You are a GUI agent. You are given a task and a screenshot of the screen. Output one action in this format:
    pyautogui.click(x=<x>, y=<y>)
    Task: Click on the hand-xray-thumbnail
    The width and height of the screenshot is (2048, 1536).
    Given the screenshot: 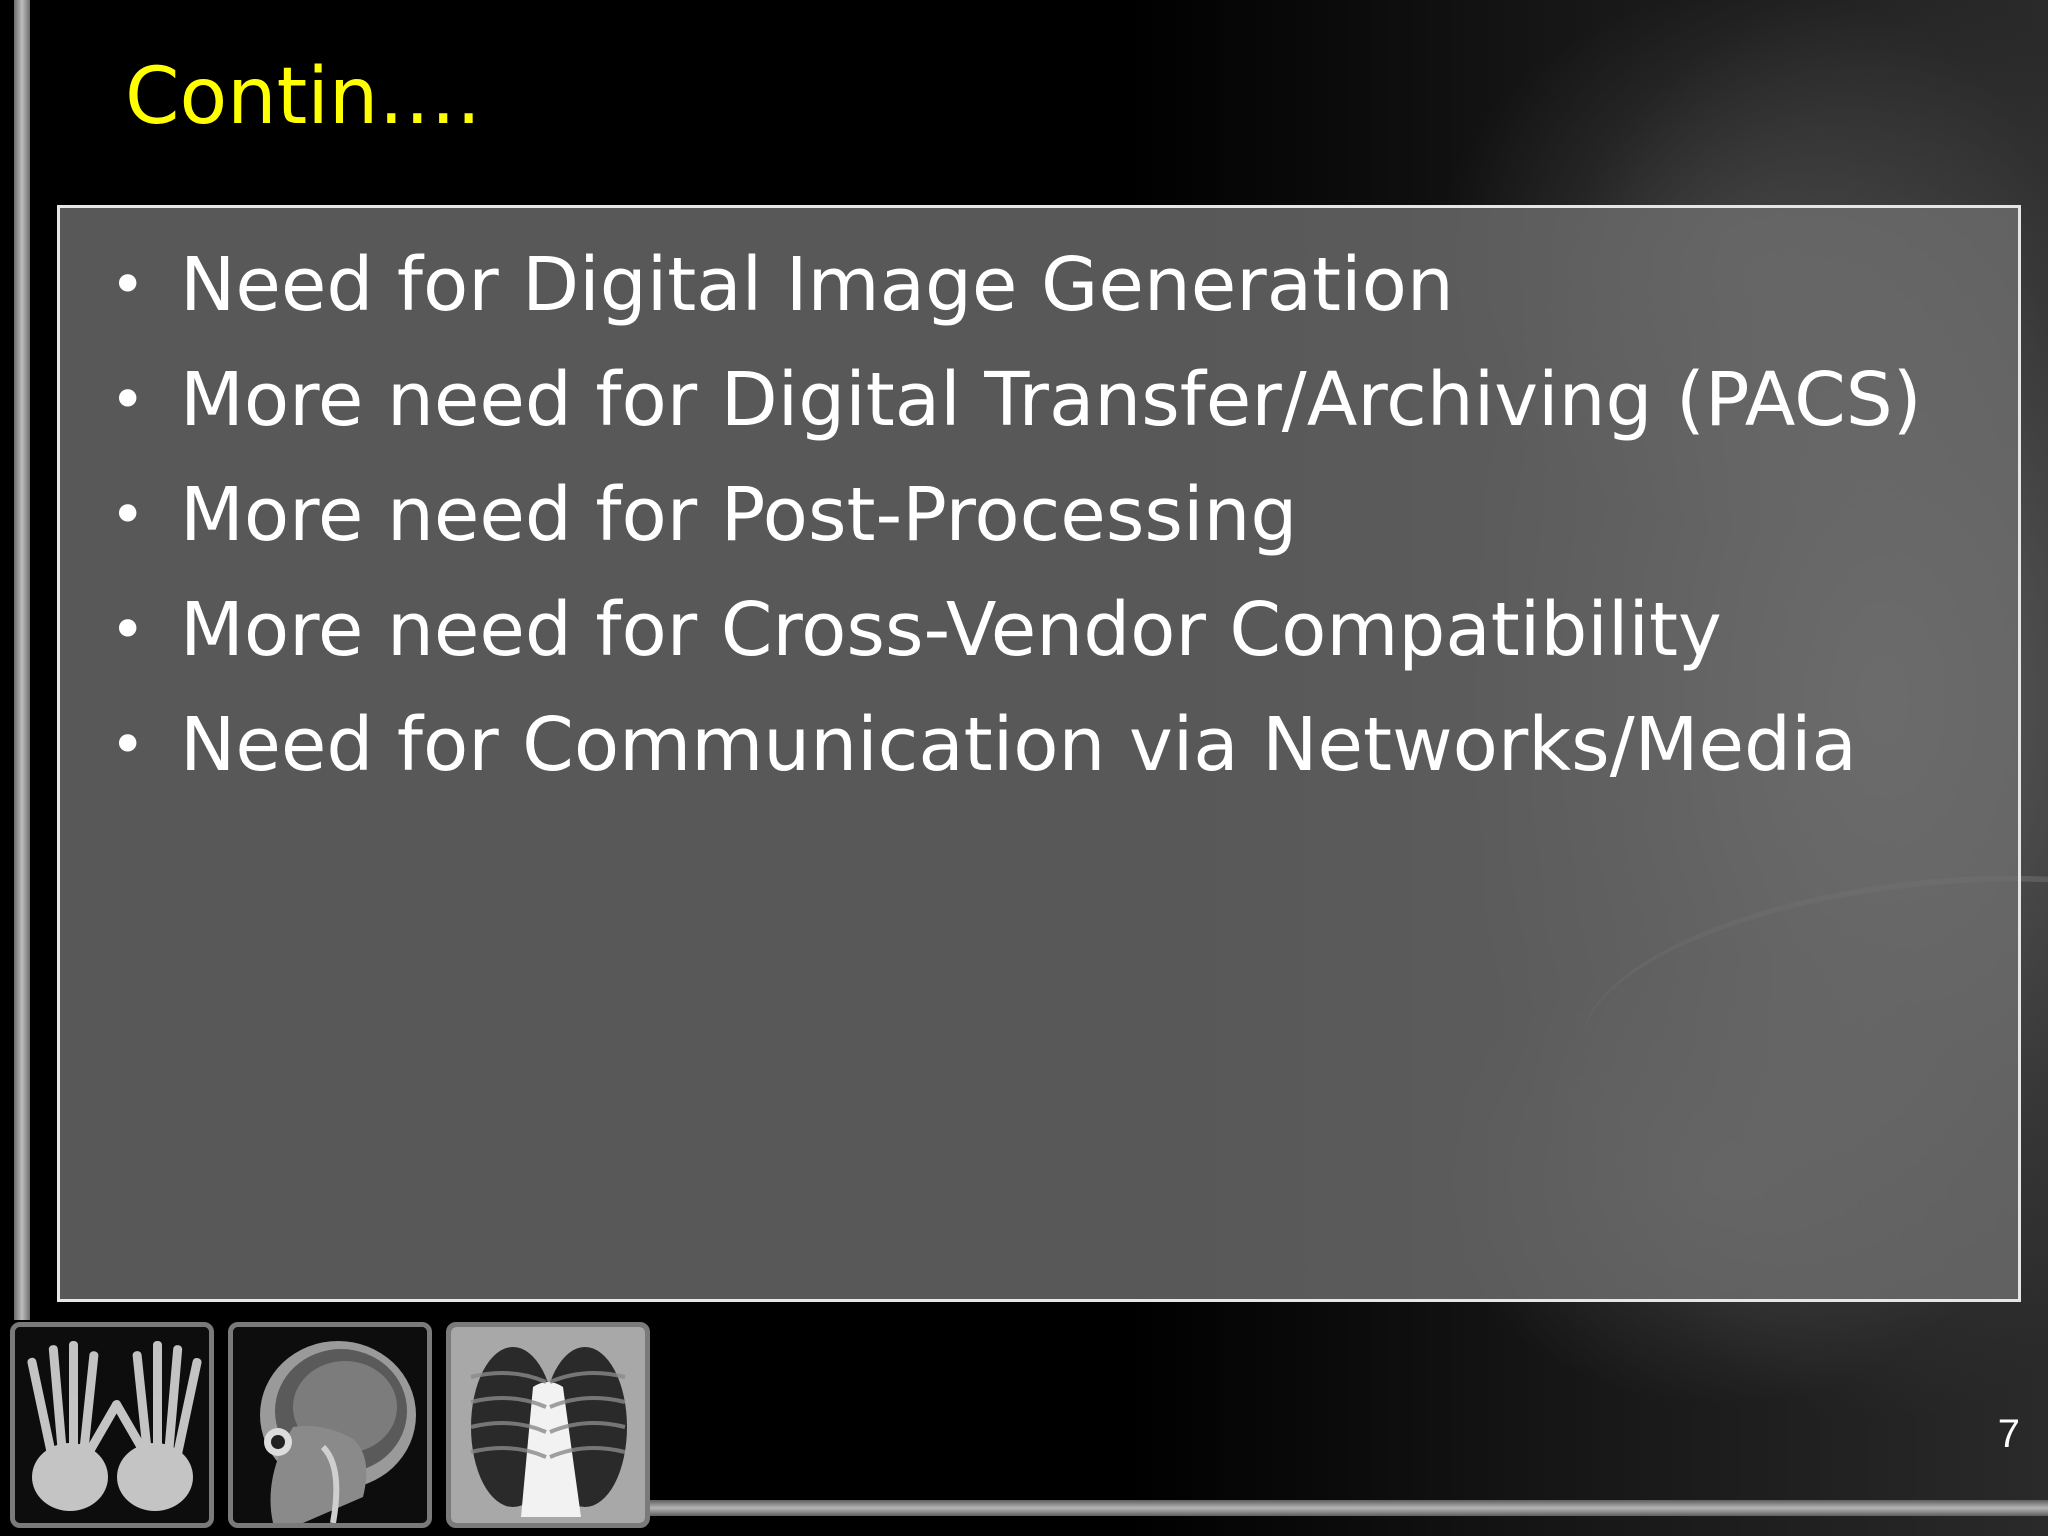 What is the action you would take?
    pyautogui.click(x=112, y=1425)
    